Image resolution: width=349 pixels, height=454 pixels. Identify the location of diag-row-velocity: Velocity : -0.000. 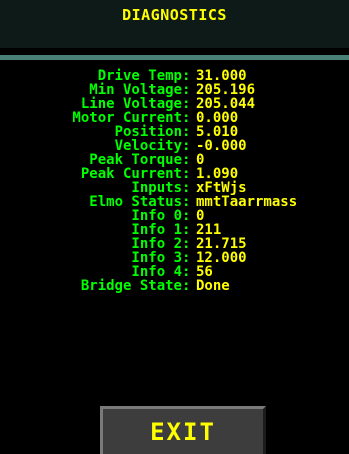
(174, 146).